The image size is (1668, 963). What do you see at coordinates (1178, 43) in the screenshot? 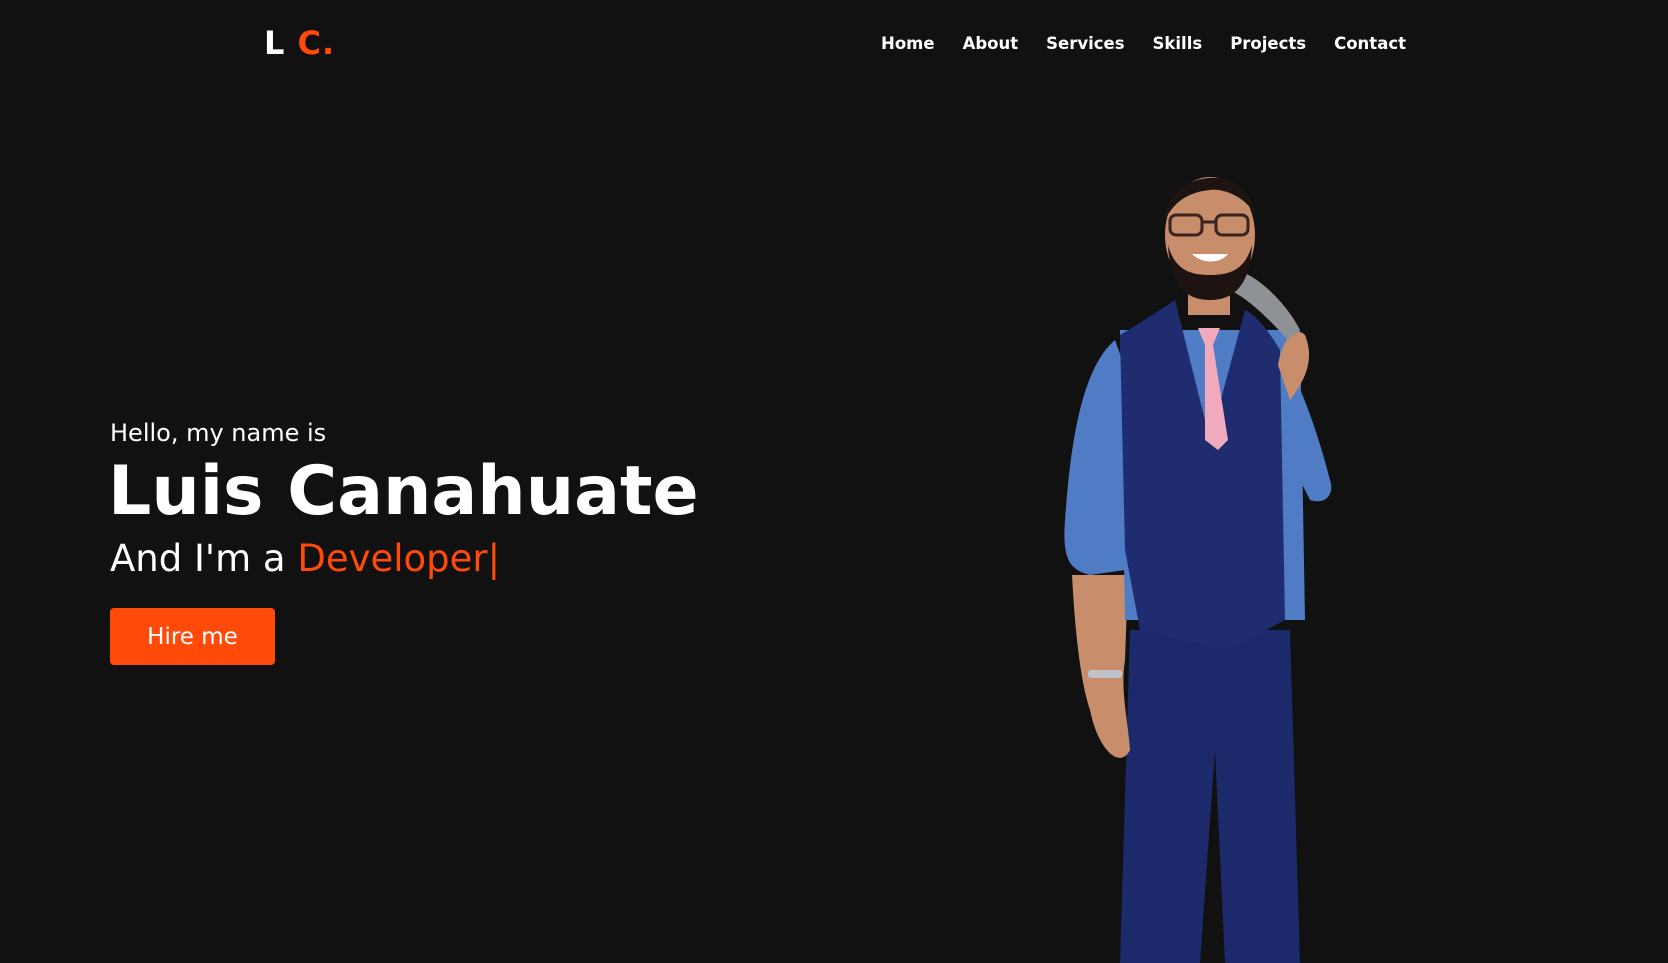
I see `nav-item-skills: Skills` at bounding box center [1178, 43].